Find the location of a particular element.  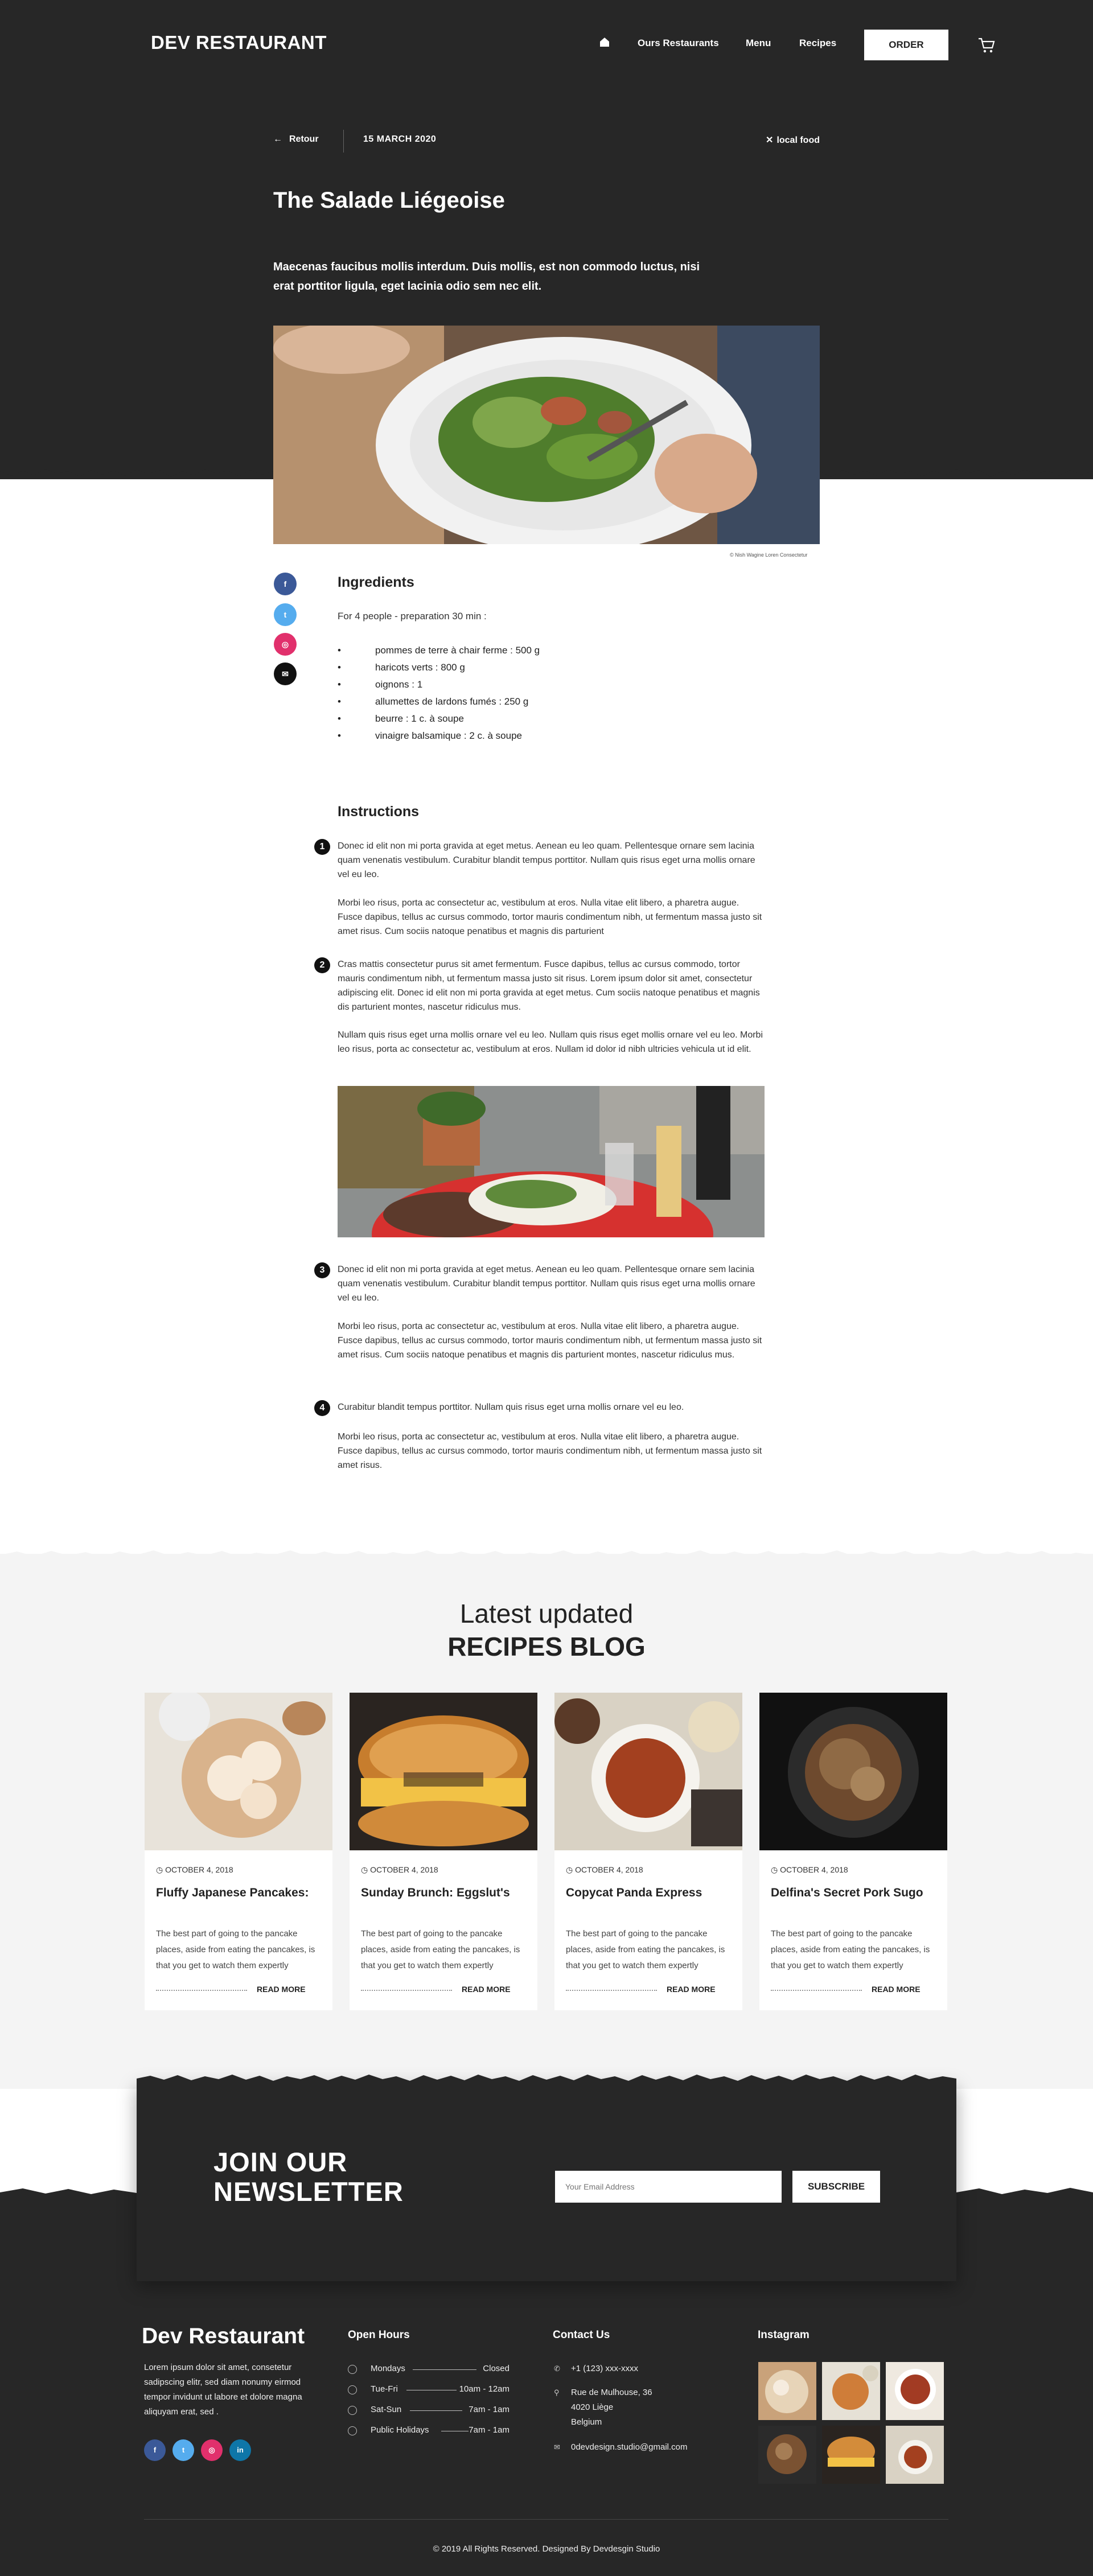

hours-day: Public Holidays is located at coordinates (400, 2430).